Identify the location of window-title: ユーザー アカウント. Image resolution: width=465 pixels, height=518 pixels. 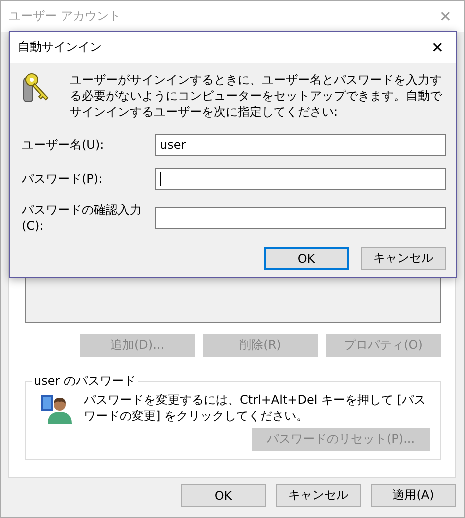
(65, 16).